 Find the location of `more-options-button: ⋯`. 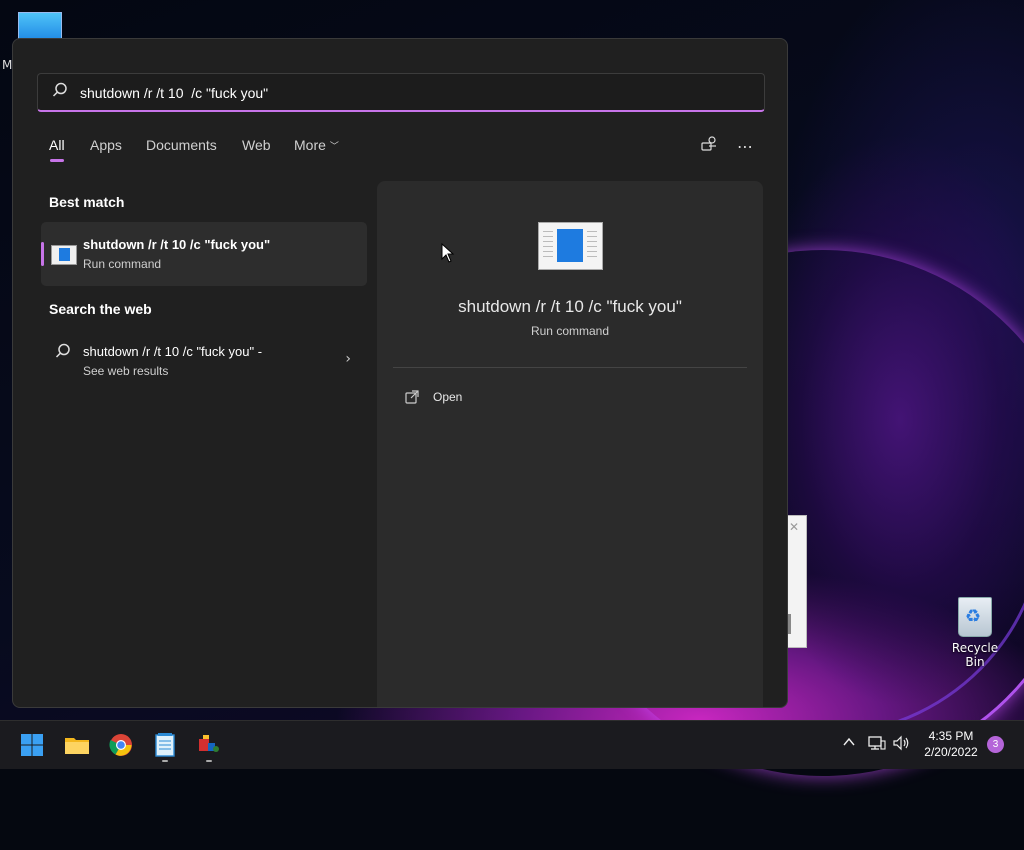

more-options-button: ⋯ is located at coordinates (745, 147).